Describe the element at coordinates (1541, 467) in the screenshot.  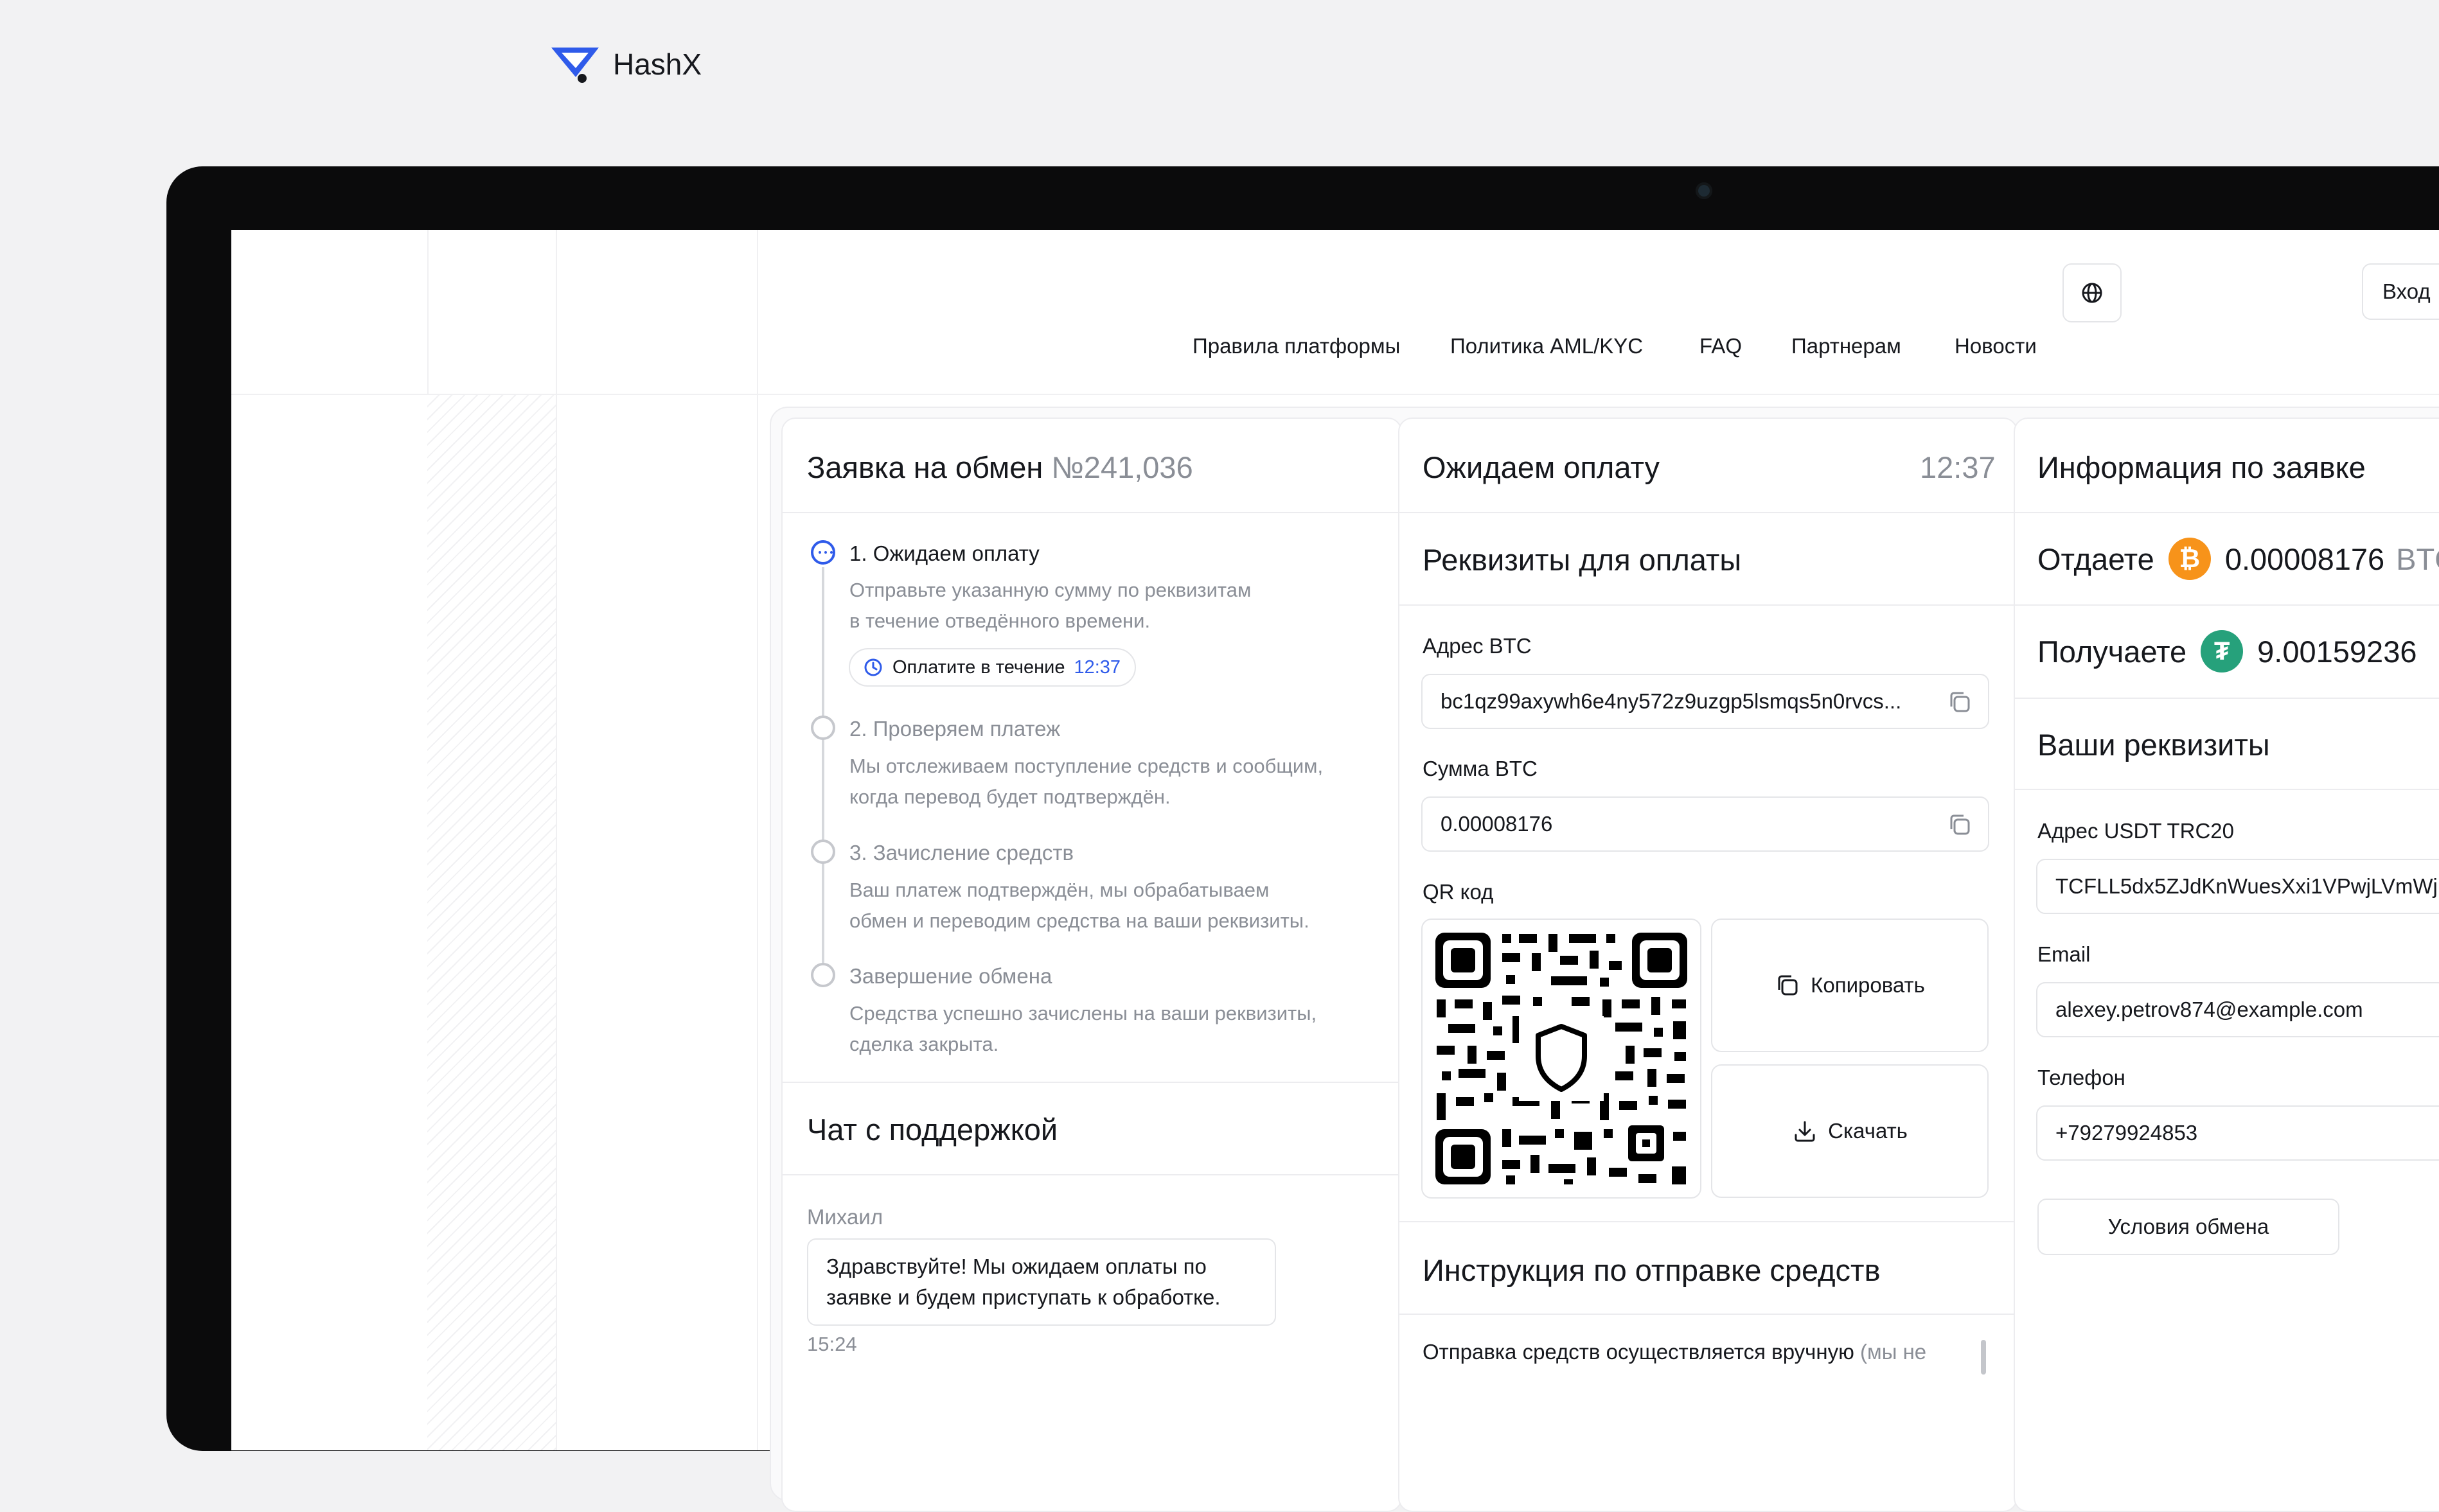
I see `payment-title: Ожидаем оплату` at that location.